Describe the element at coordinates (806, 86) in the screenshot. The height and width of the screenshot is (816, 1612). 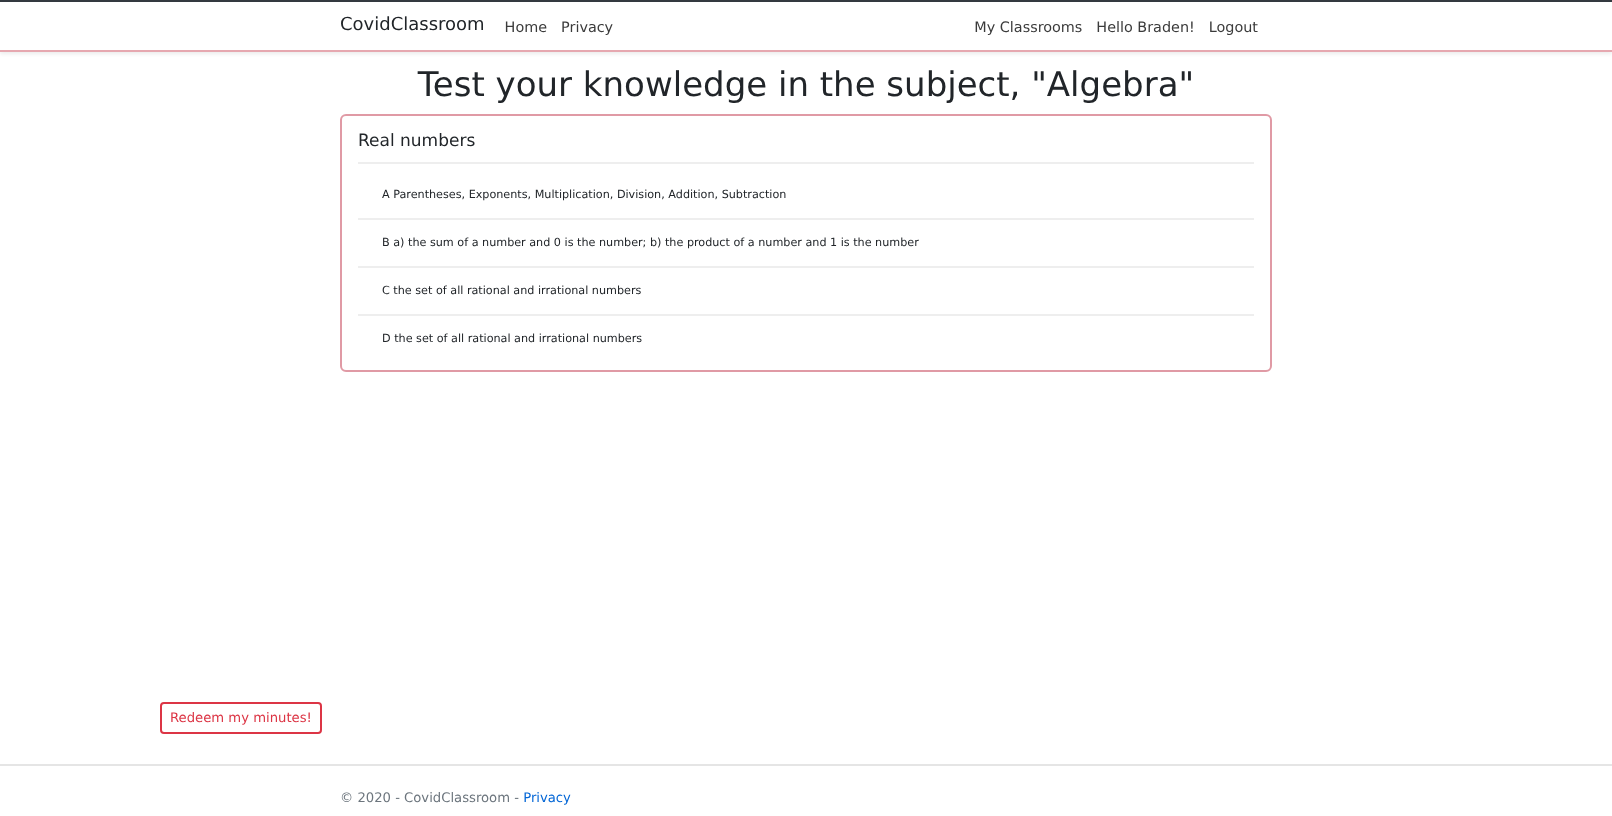
I see `page-heading: Test your knowledge in the subject, "Algebra"` at that location.